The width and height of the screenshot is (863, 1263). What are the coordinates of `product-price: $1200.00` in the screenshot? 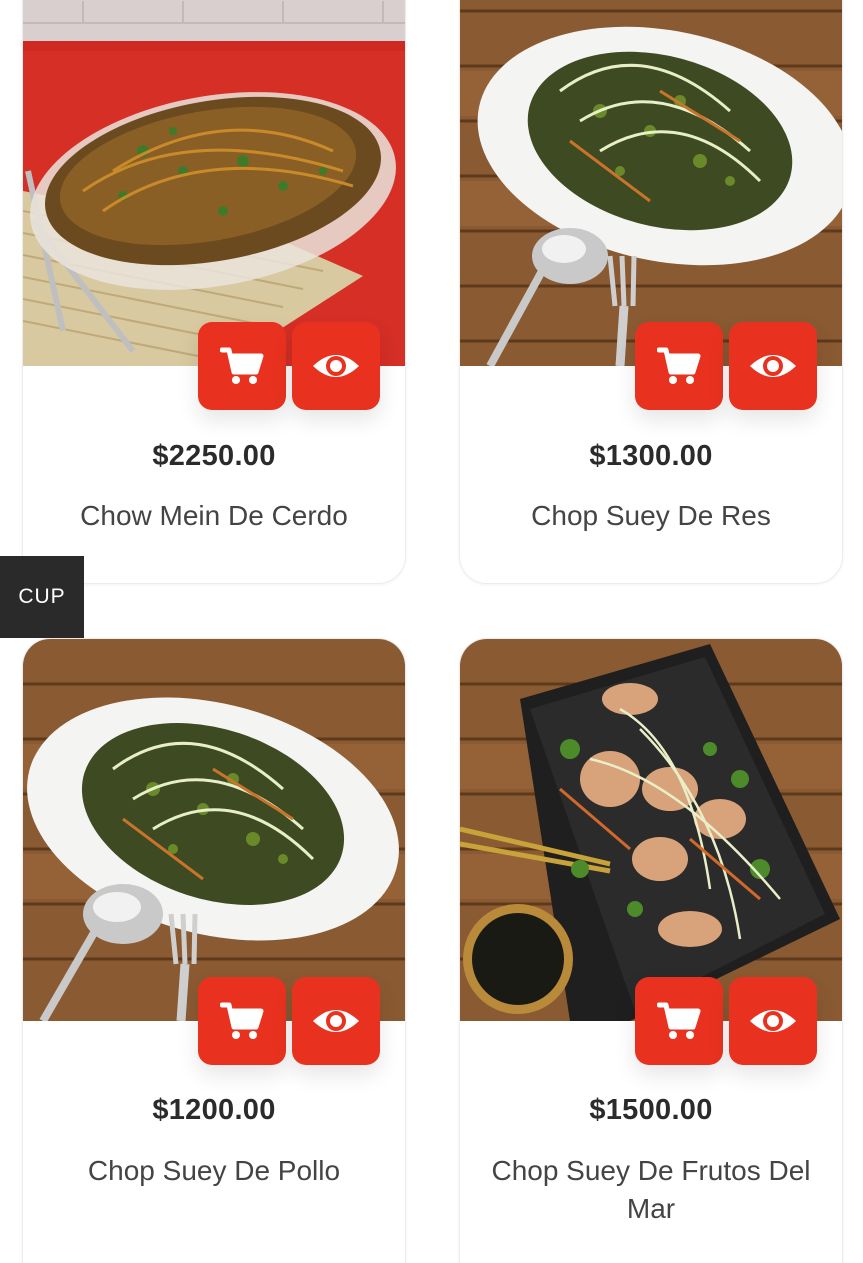 It's located at (214, 1110).